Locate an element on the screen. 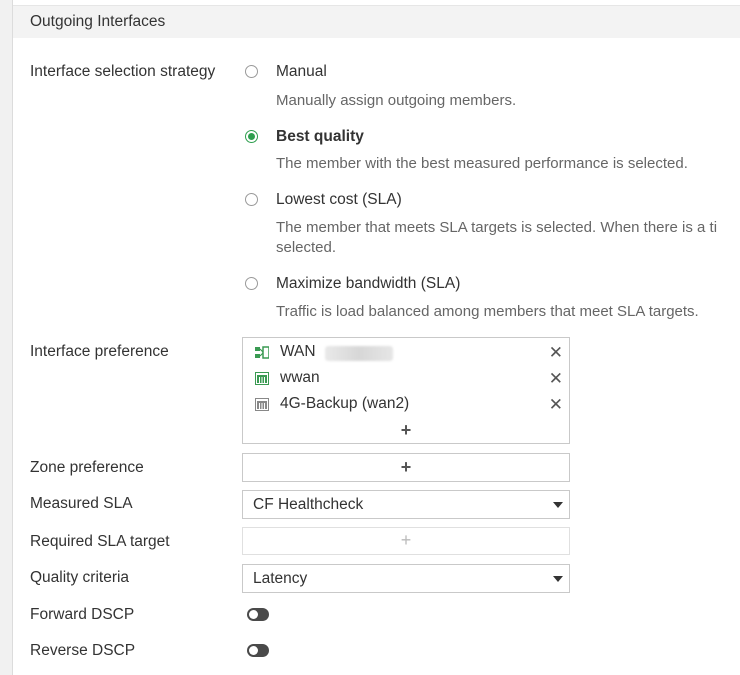  radio-lowest-cost is located at coordinates (251, 199).